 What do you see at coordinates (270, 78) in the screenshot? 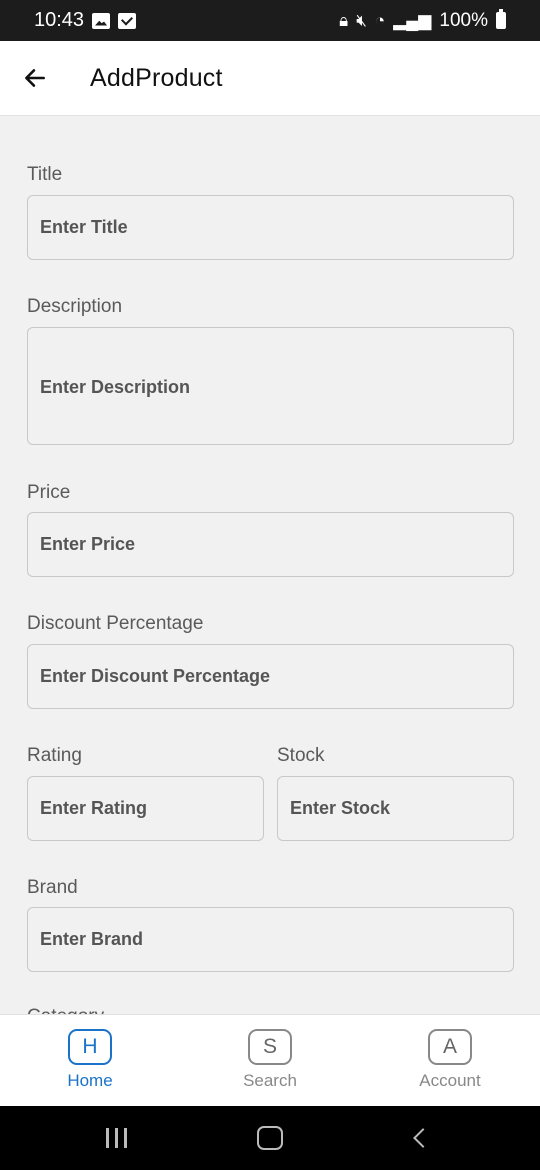
I see `app-bar: AddProduct` at bounding box center [270, 78].